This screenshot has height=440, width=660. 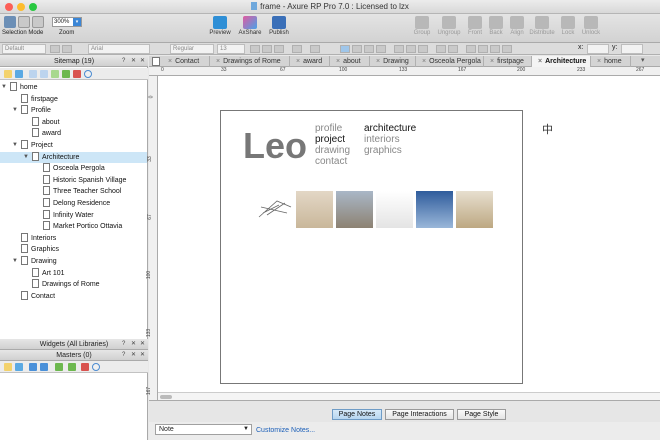 What do you see at coordinates (88, 74) in the screenshot?
I see `search-icon` at bounding box center [88, 74].